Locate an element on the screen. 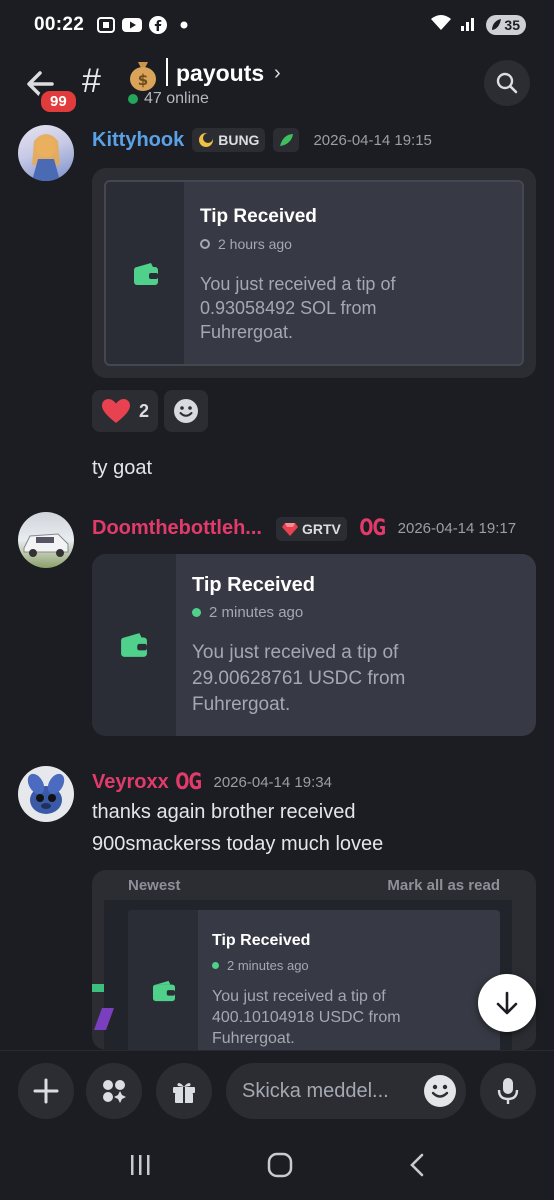 Image resolution: width=554 pixels, height=1200 pixels. card-body-line: 400.10104918 USDC from is located at coordinates (306, 1017).